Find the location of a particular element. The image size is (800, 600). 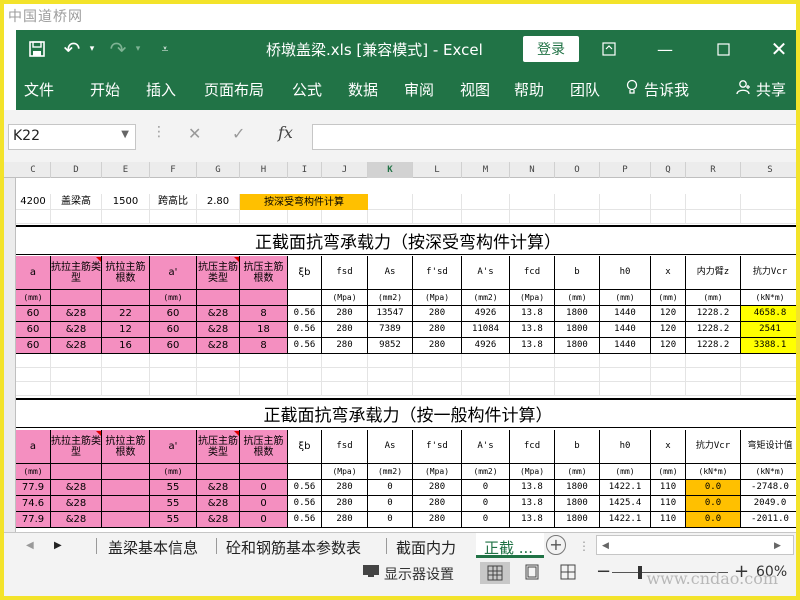

display-settings-icon is located at coordinates (371, 573).